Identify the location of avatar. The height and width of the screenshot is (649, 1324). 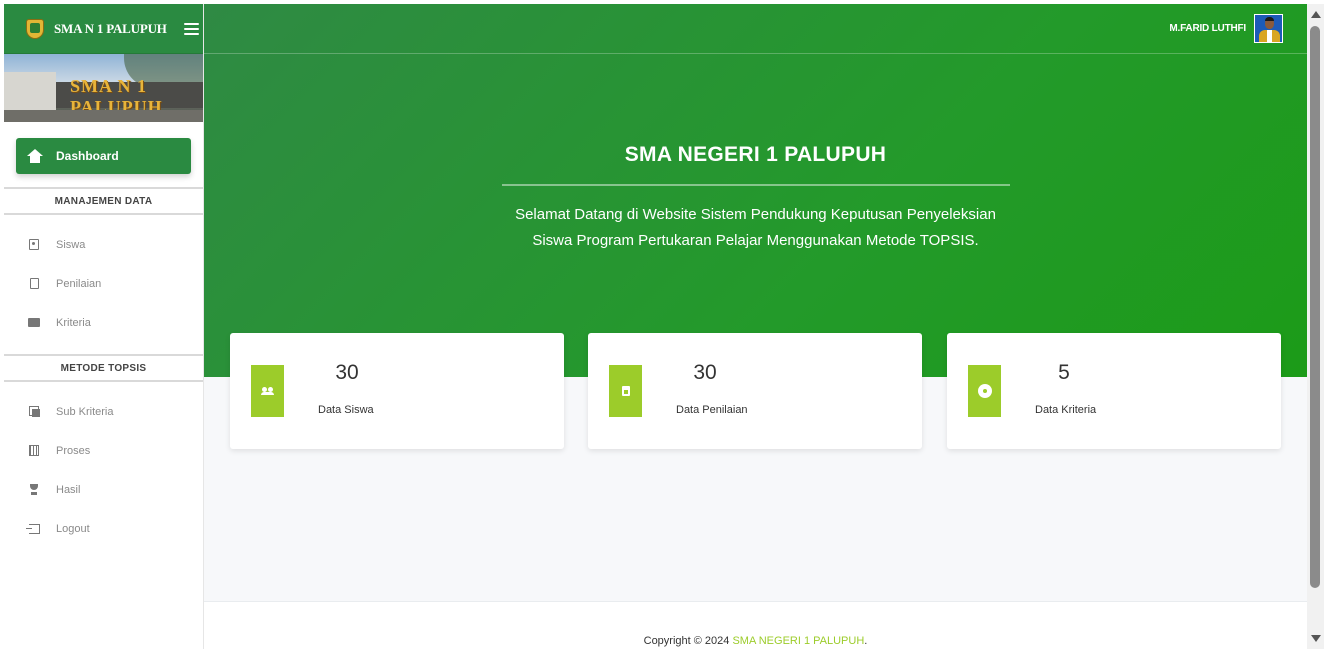
(1268, 28).